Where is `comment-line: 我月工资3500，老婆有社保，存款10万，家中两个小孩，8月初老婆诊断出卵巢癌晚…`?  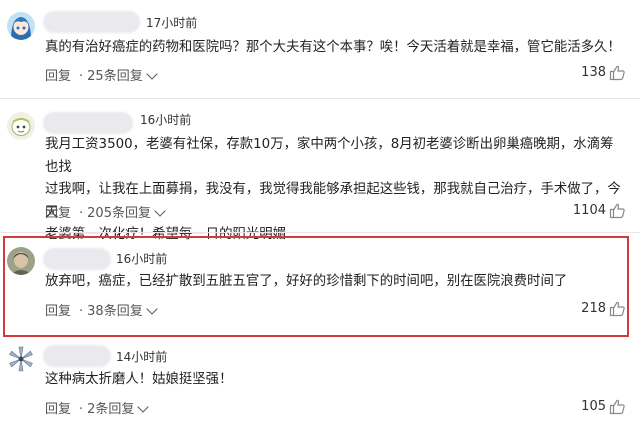
comment-line: 我月工资3500，老婆有社保，存款10万，家中两个小孩，8月初老婆诊断出卵巢癌晚… is located at coordinates (329, 156).